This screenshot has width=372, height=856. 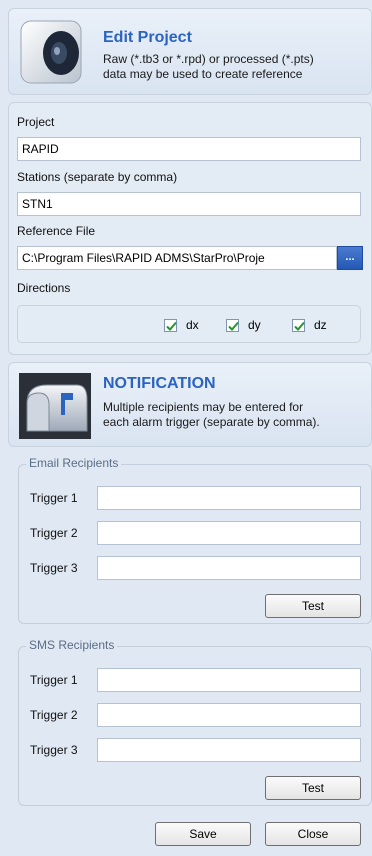 I want to click on notification-title: NOTIFICATION, so click(x=159, y=383).